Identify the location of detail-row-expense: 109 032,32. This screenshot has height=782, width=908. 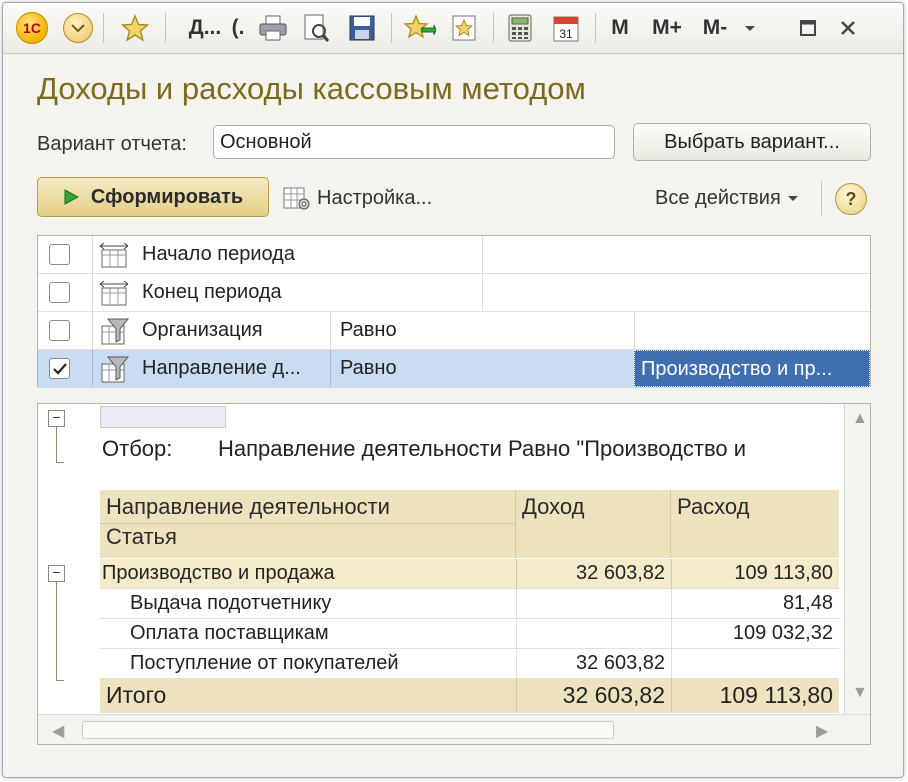
(755, 634).